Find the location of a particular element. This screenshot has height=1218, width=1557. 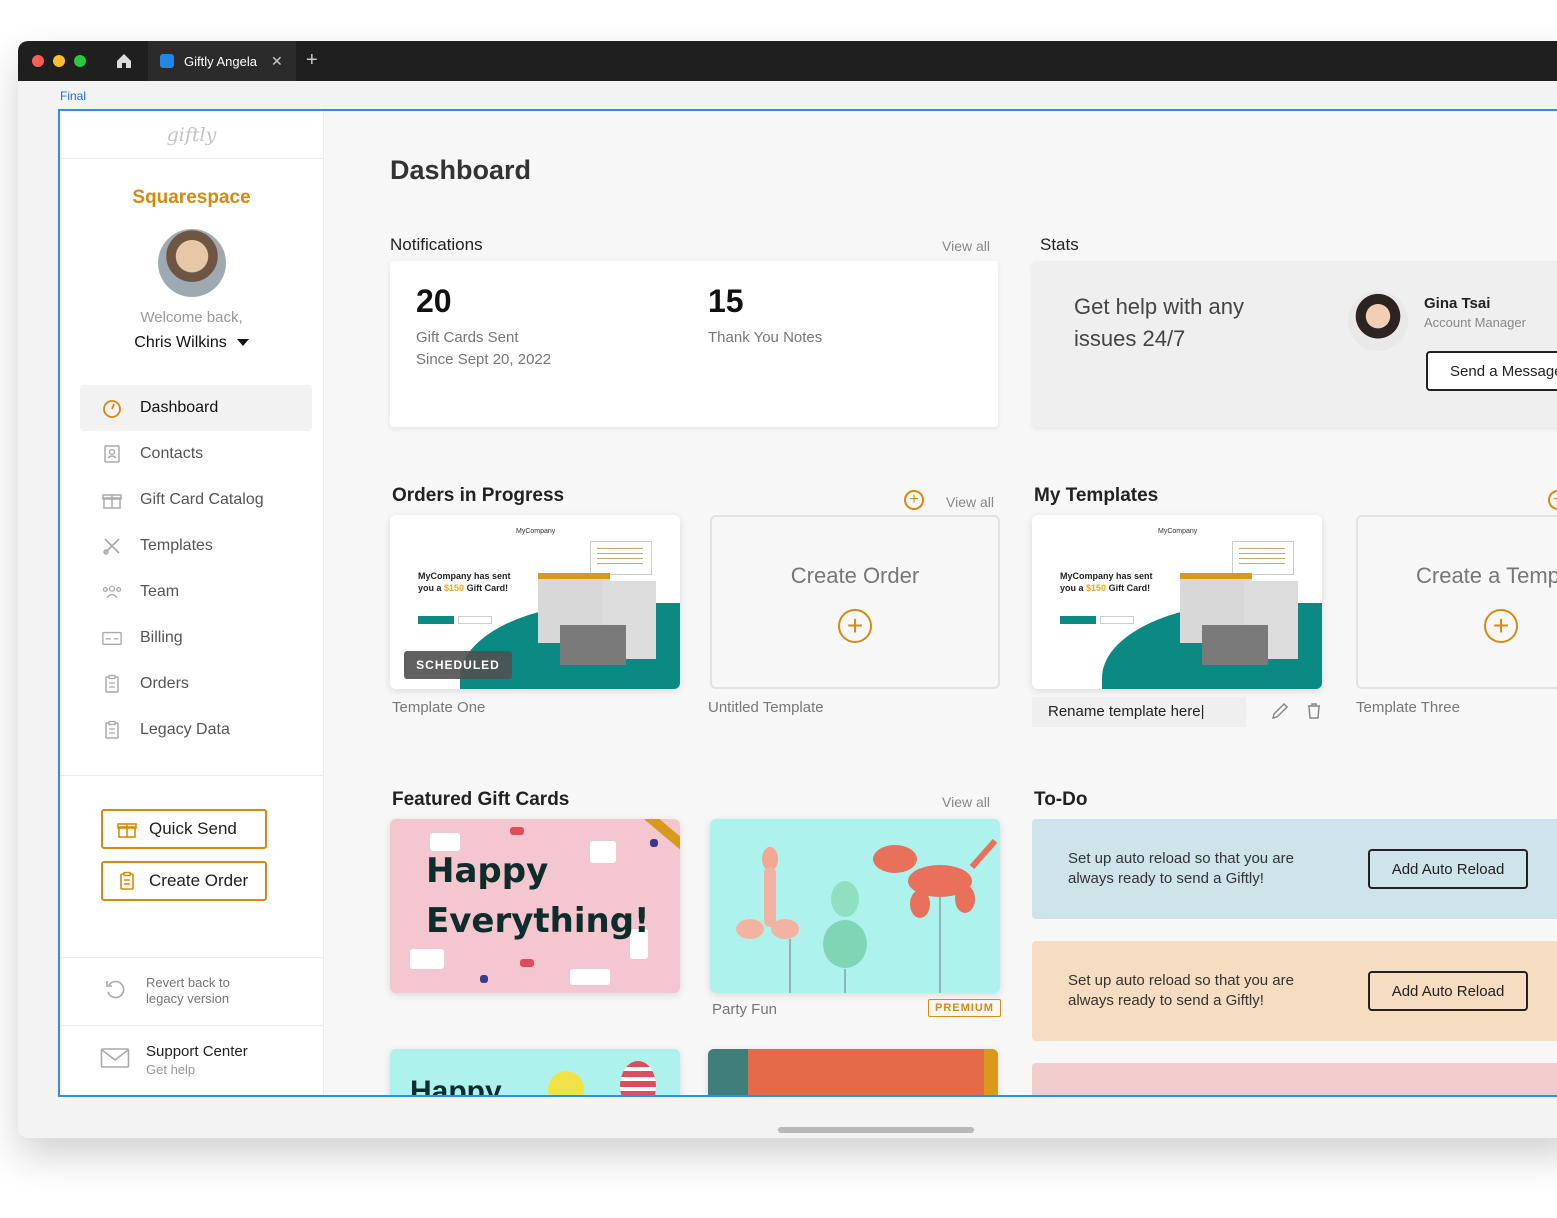

sidebar-item-label: Orders is located at coordinates (164, 683).